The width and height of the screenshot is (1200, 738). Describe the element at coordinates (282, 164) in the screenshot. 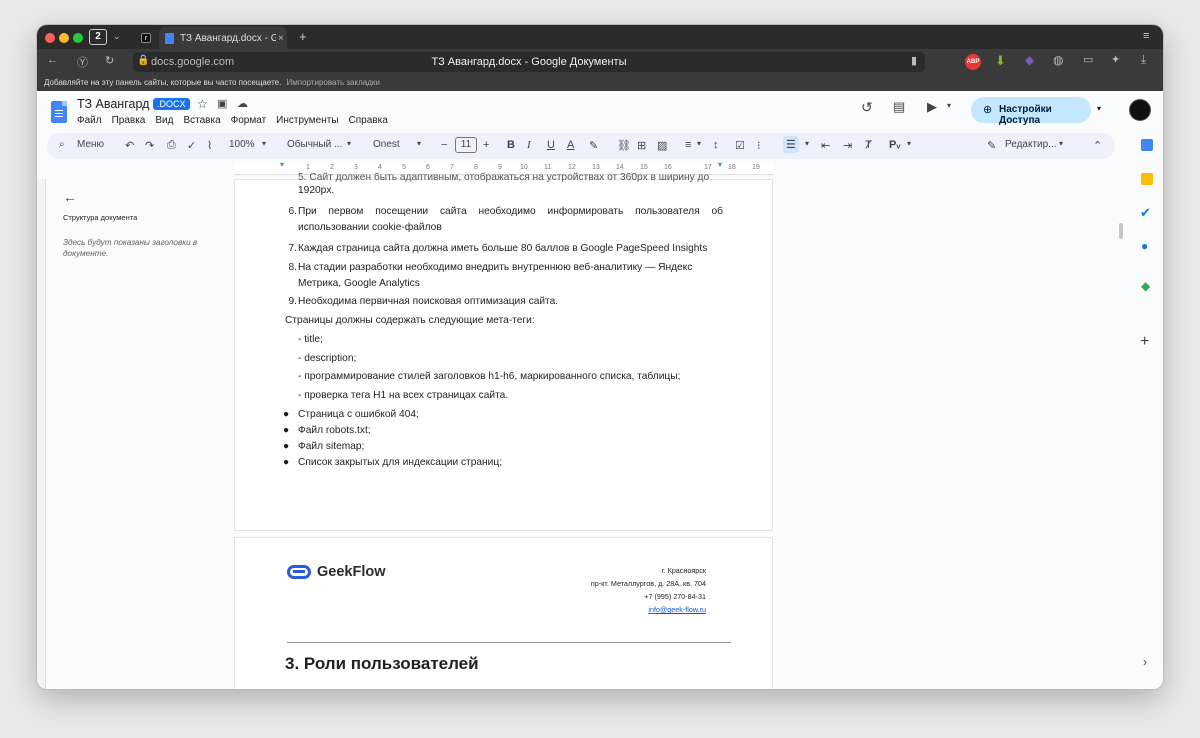

I see `left-indent-marker: ▾` at that location.